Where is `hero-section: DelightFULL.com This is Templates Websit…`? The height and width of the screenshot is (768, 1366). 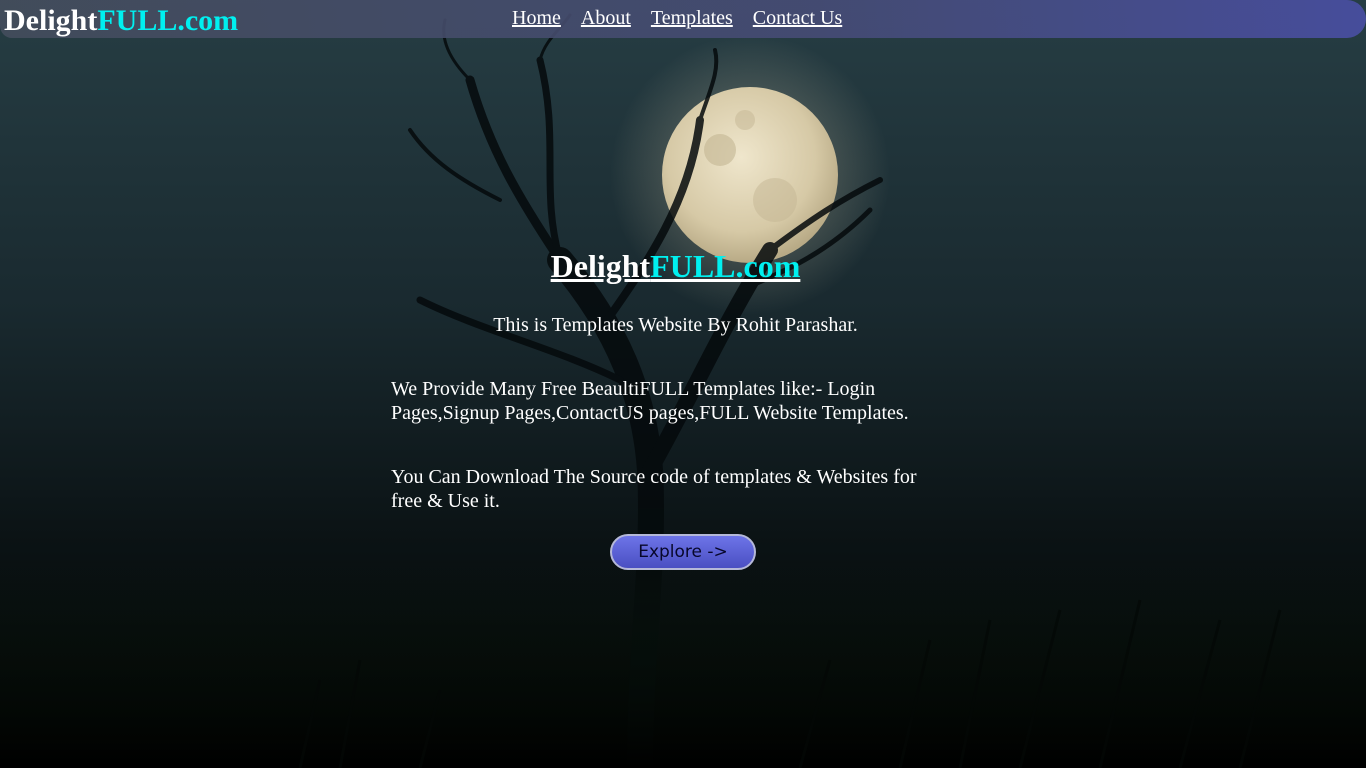 hero-section: DelightFULL.com This is Templates Websit… is located at coordinates (683, 380).